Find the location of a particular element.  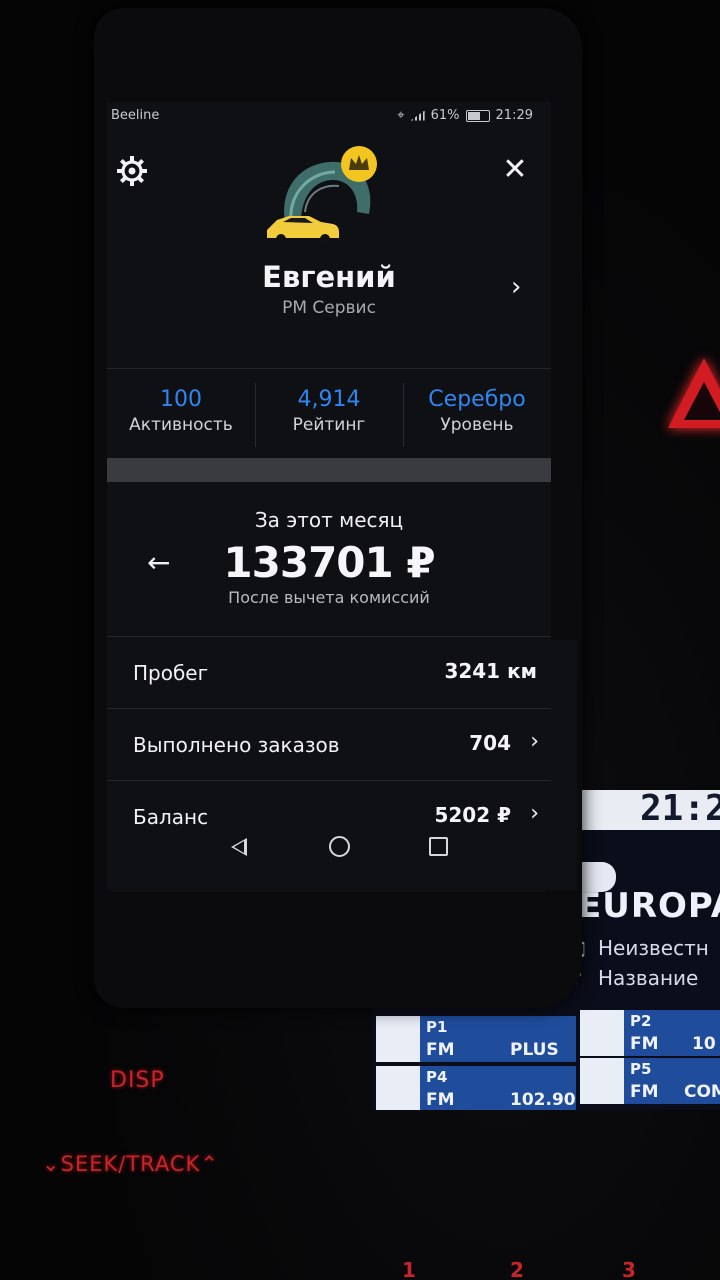

earnings-amount: 133701 ₽ is located at coordinates (329, 562).